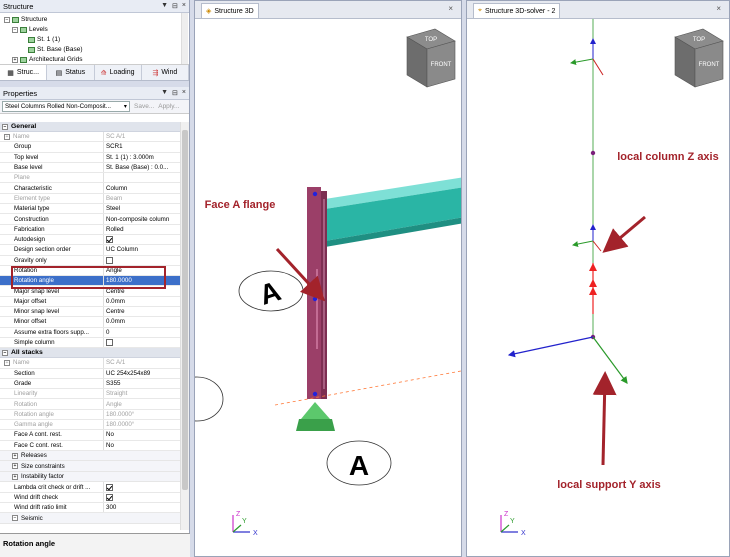  I want to click on property-row-section: Section UC 254x254x89, so click(90, 373).